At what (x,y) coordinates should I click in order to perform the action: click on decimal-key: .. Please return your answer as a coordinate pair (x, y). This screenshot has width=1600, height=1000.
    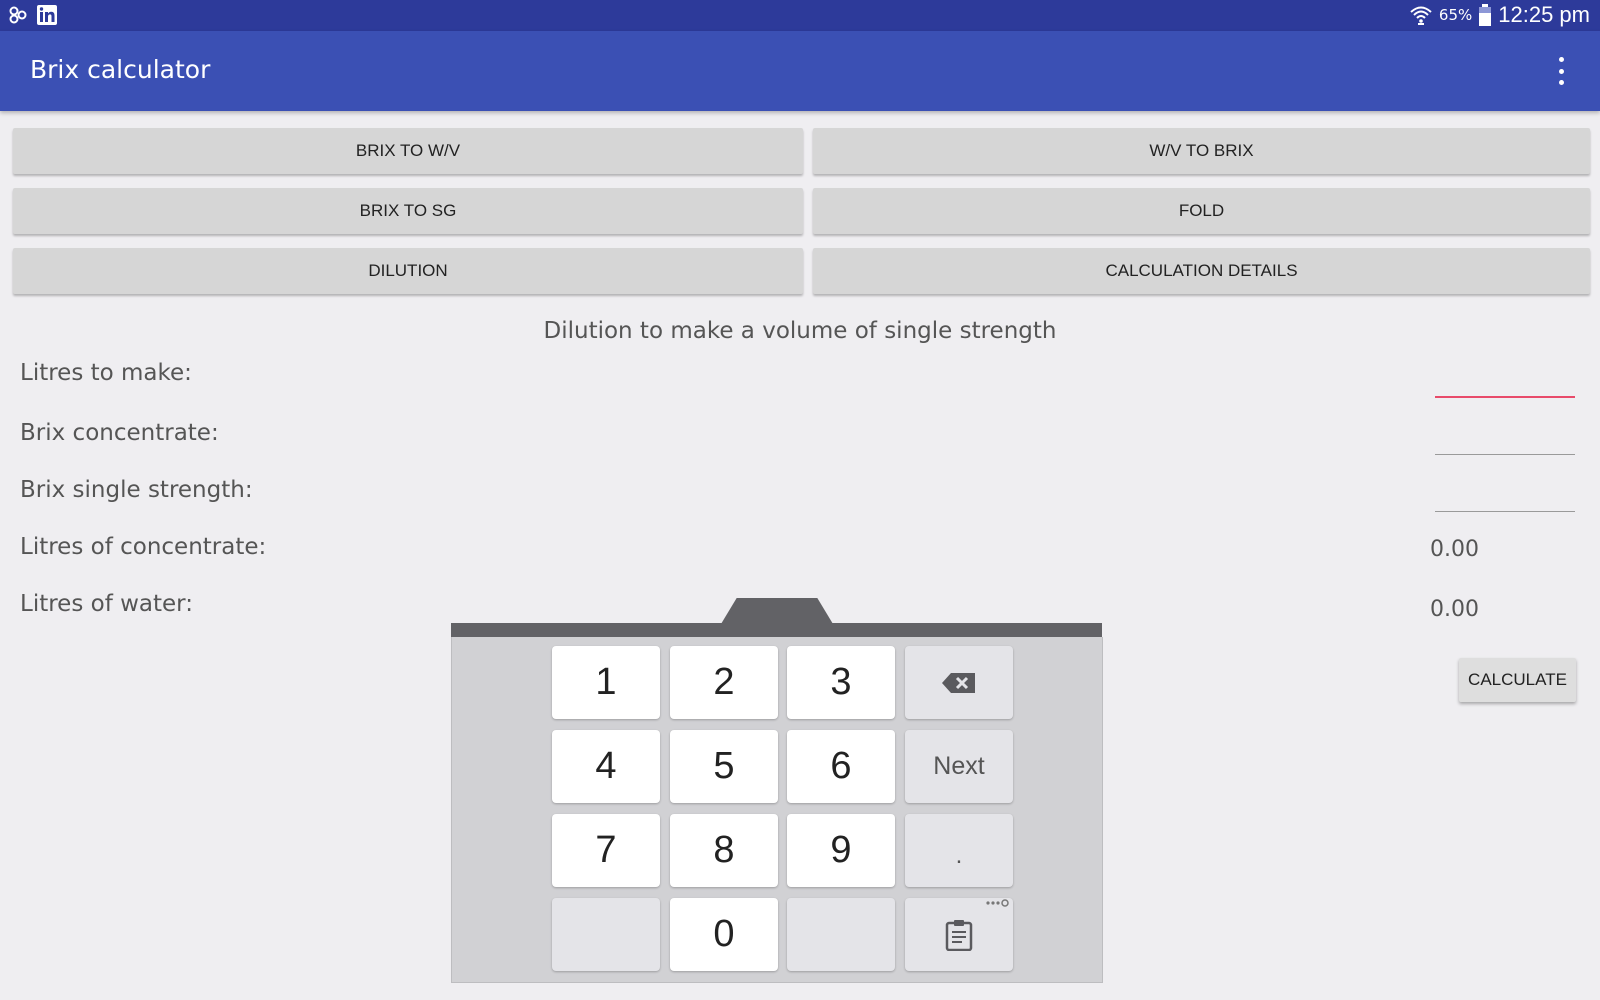
    Looking at the image, I should click on (959, 850).